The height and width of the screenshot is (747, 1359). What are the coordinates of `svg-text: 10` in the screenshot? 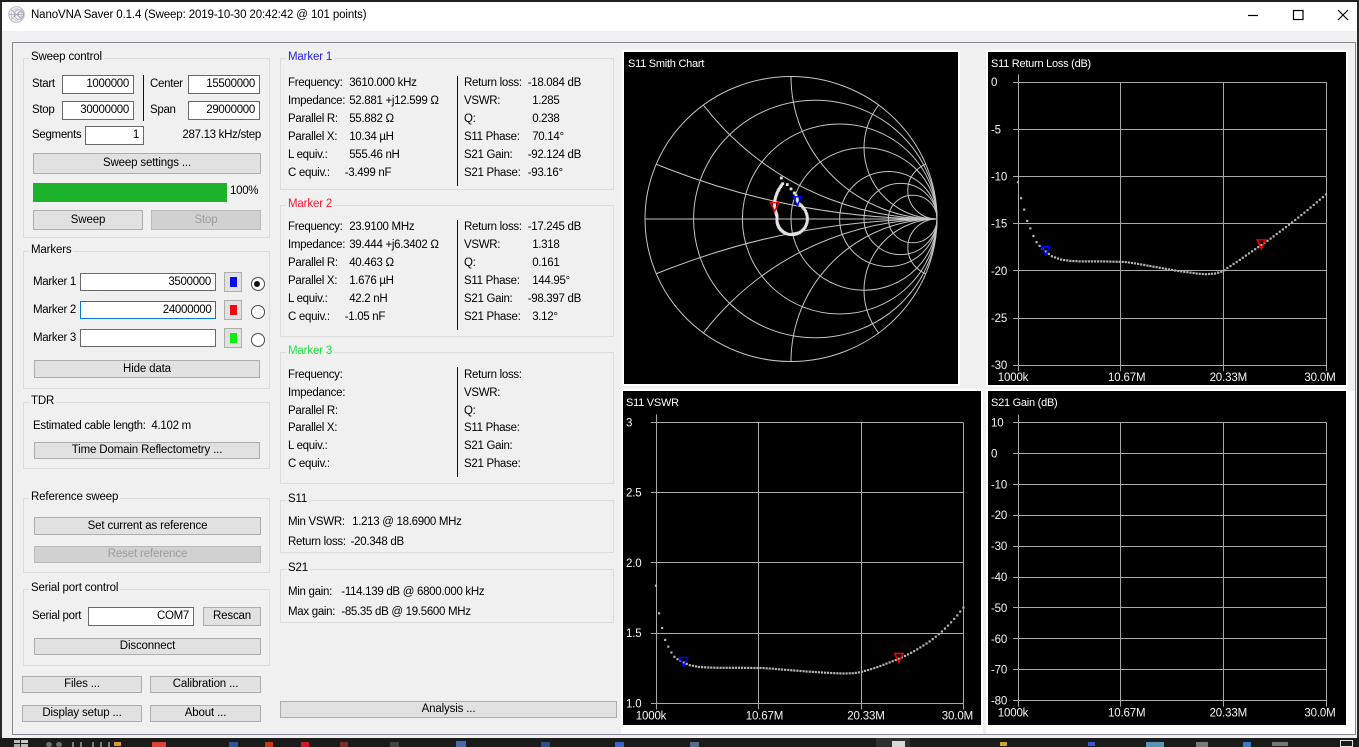 It's located at (997, 424).